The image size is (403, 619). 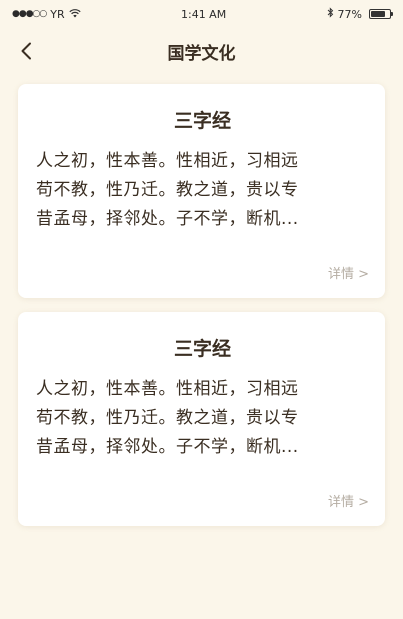 I want to click on battery-icon, so click(x=381, y=14).